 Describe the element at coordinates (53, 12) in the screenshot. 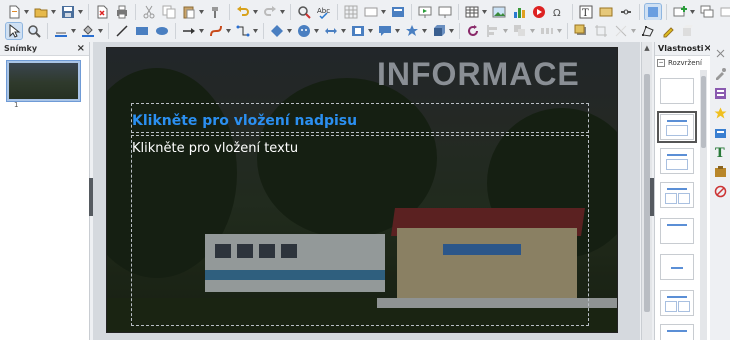

I see `open-dropdown-icon` at that location.